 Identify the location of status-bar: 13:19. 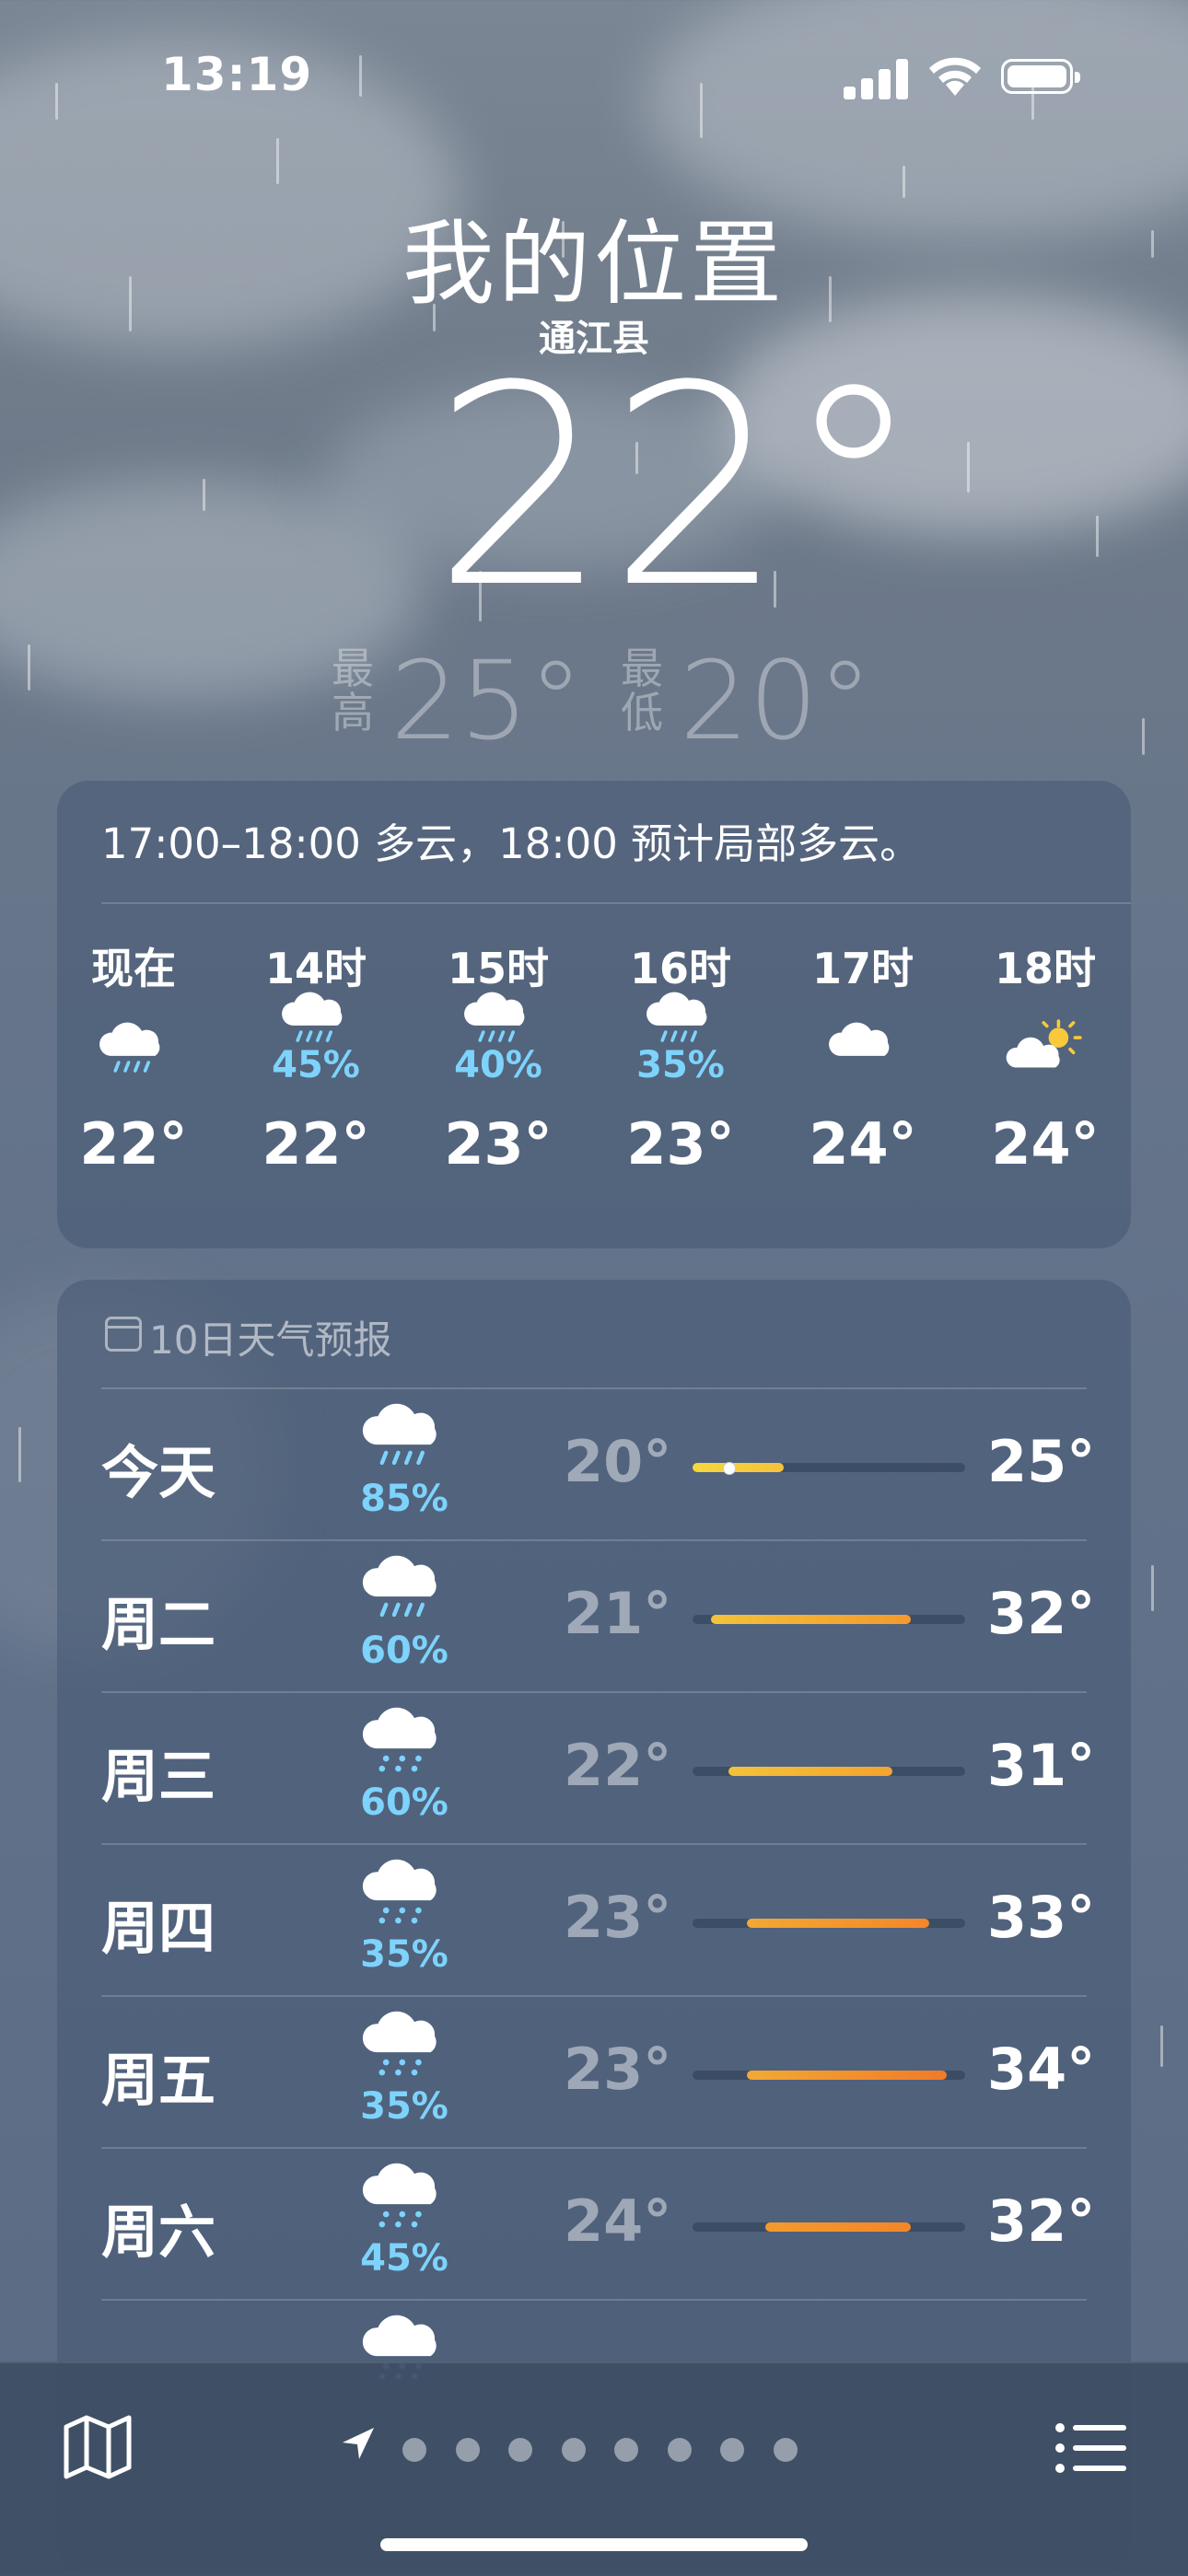
(594, 78).